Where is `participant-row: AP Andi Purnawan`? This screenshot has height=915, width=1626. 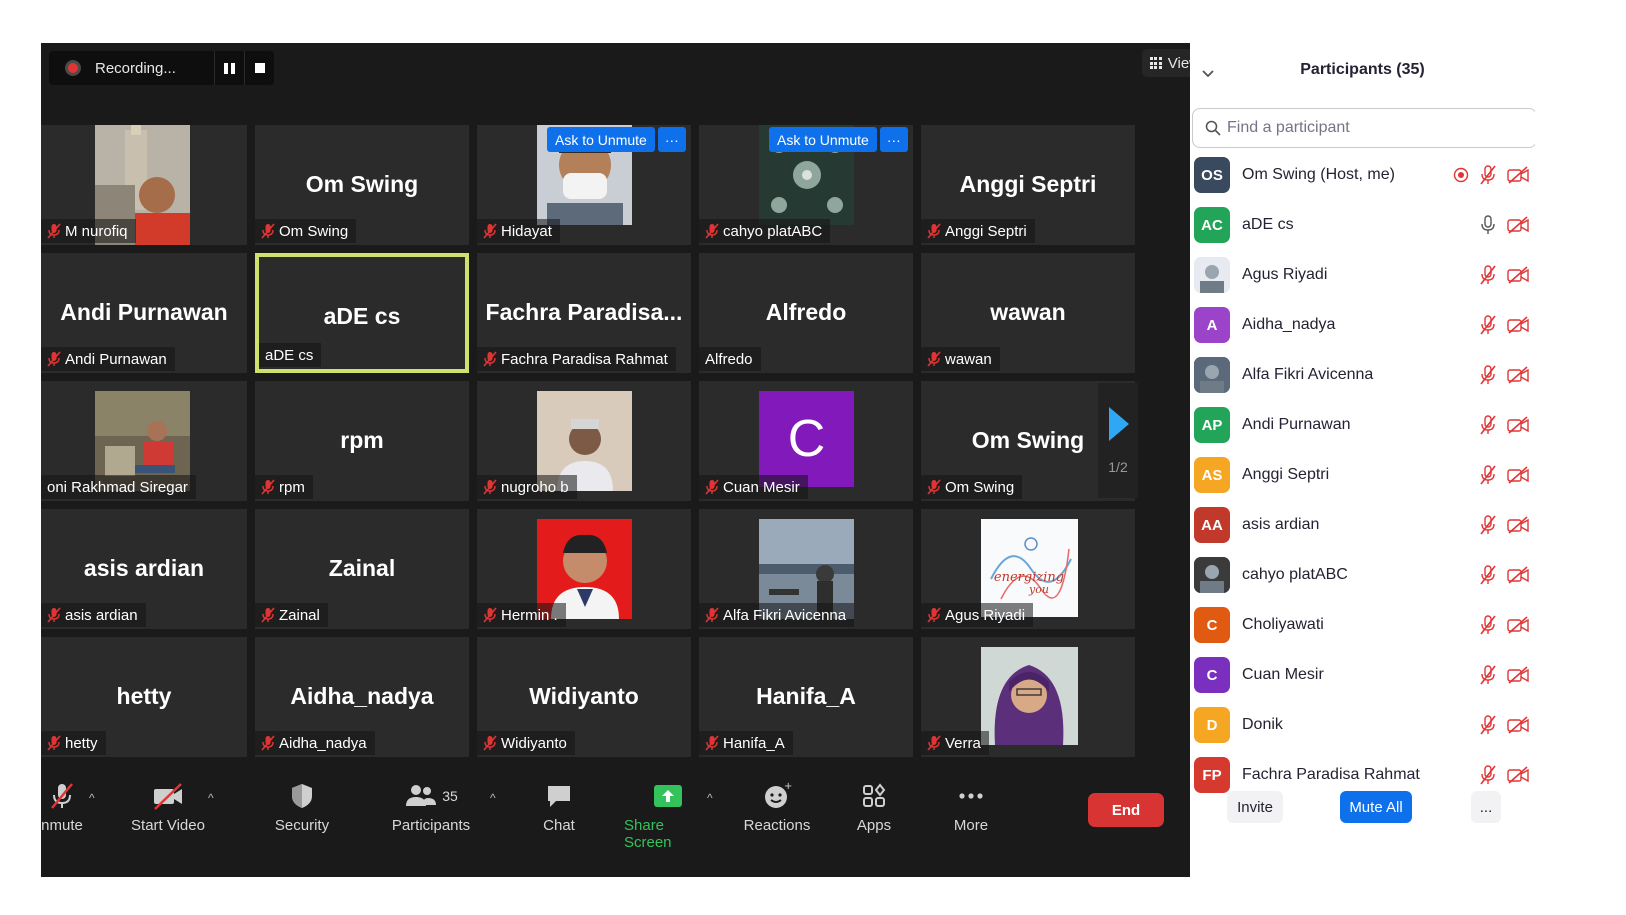
participant-row: AP Andi Purnawan is located at coordinates (1362, 425).